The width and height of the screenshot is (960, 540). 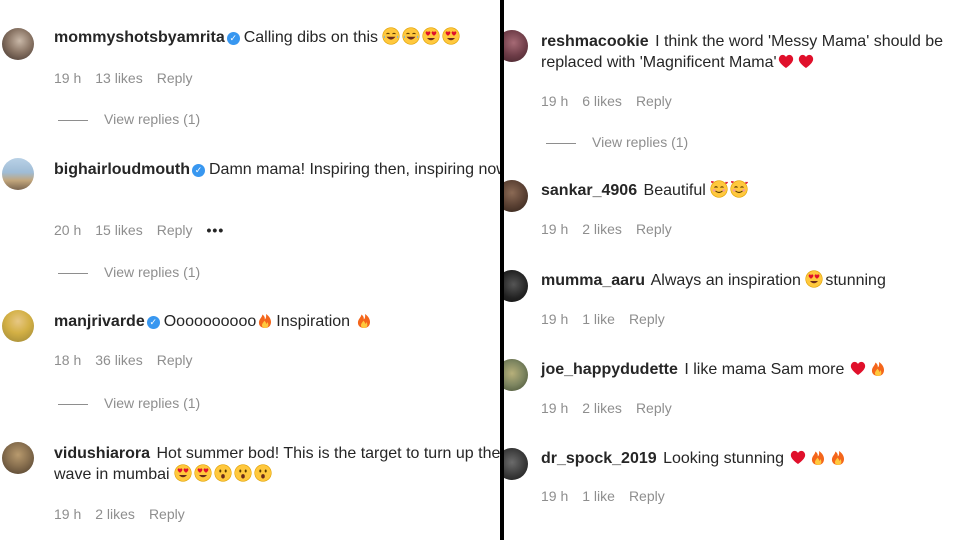 What do you see at coordinates (609, 369) in the screenshot?
I see `username: joe_happydudette` at bounding box center [609, 369].